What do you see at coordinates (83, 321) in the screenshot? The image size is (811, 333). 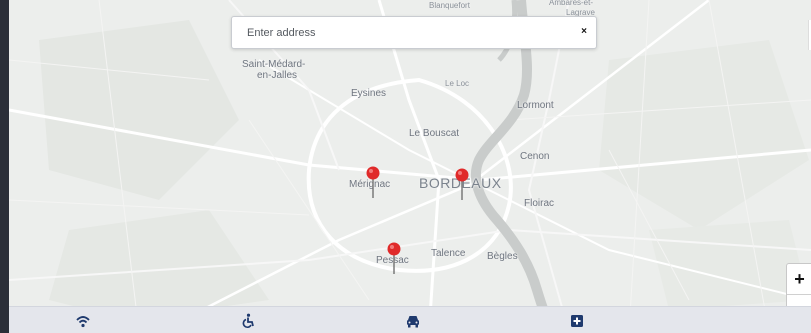 I see `wifi-icon` at bounding box center [83, 321].